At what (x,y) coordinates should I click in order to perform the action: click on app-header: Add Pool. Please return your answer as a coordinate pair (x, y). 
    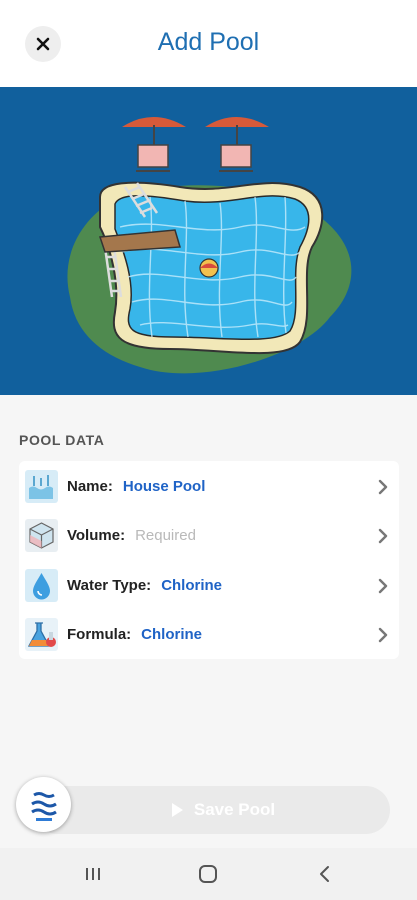
    Looking at the image, I should click on (208, 43).